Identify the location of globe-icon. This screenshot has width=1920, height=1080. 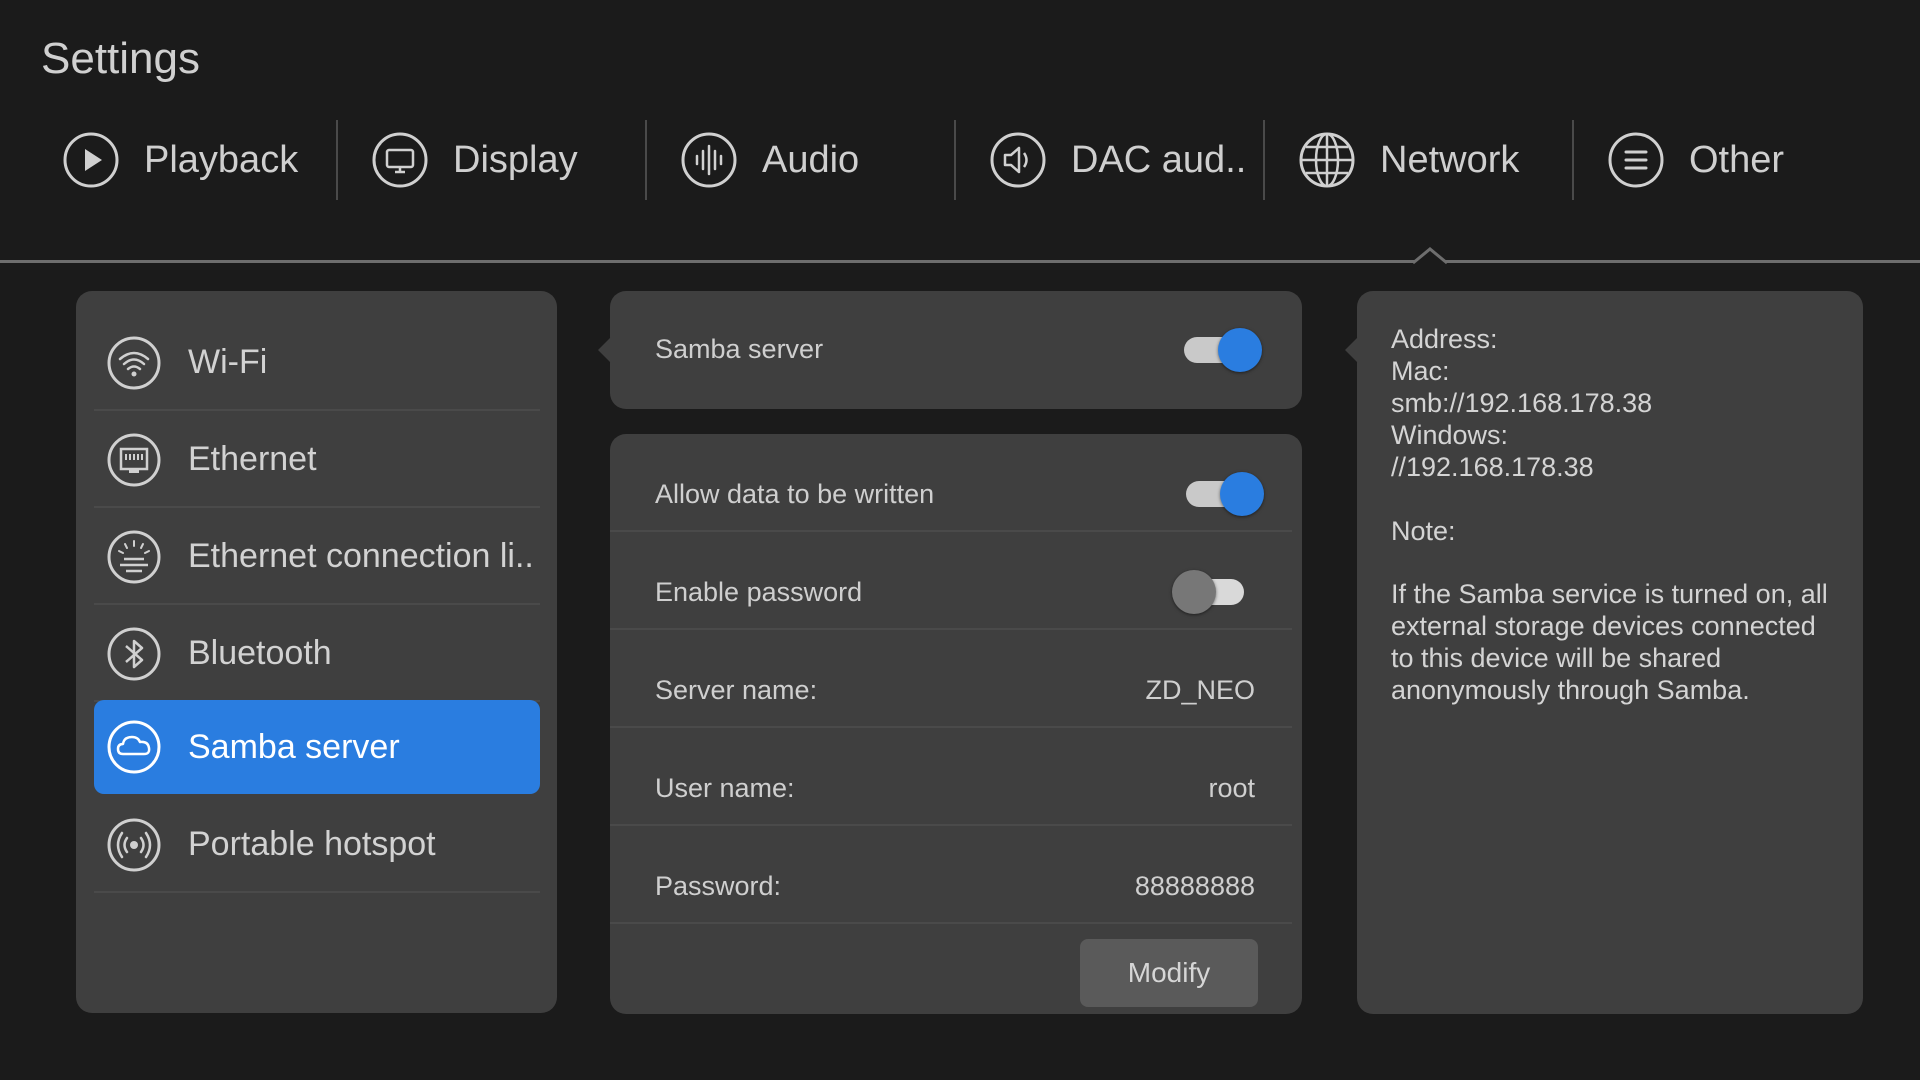
(1327, 160).